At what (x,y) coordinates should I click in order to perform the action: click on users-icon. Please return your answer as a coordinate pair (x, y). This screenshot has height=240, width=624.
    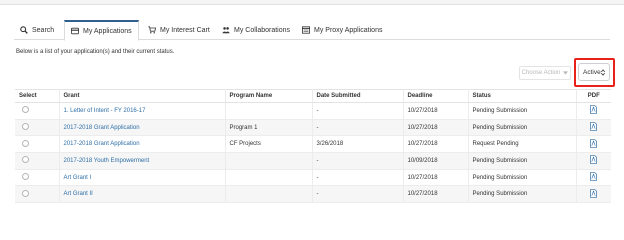
    Looking at the image, I should click on (226, 30).